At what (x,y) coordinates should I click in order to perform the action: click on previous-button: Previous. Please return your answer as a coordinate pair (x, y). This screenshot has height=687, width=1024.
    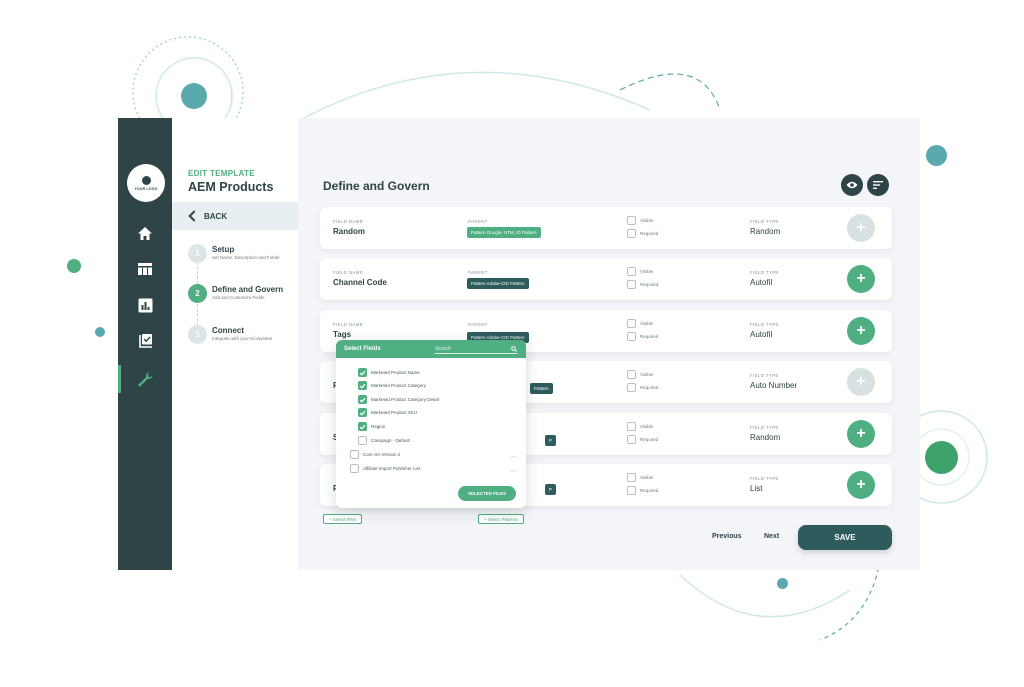
    Looking at the image, I should click on (727, 536).